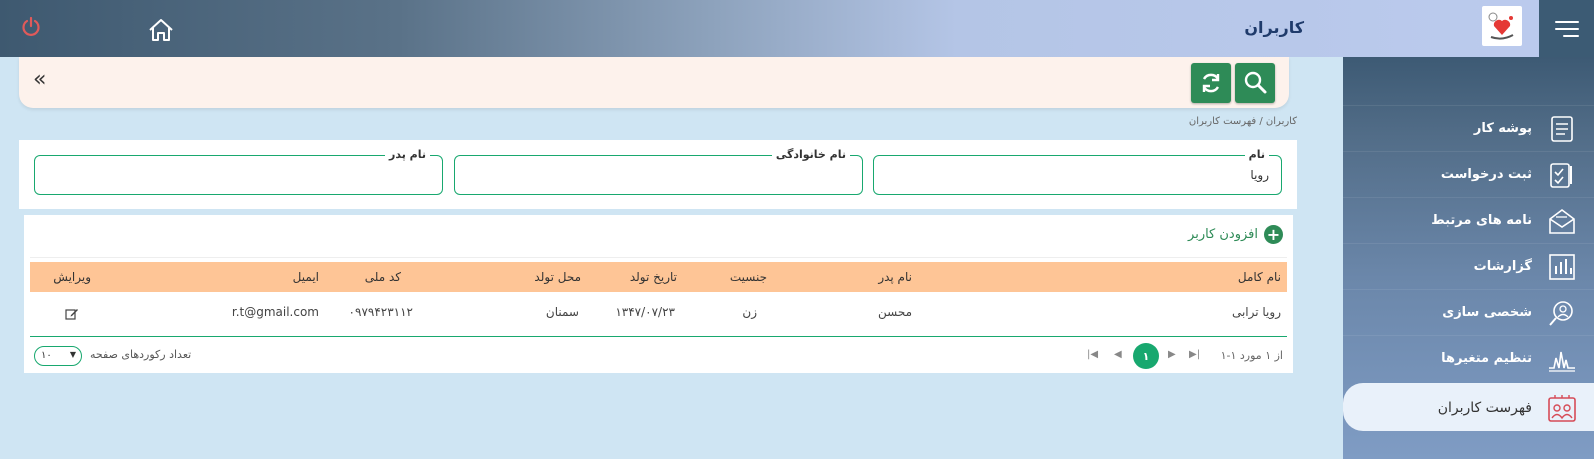 This screenshot has height=459, width=1594. I want to click on col-national-code: کد ملی, so click(383, 277).